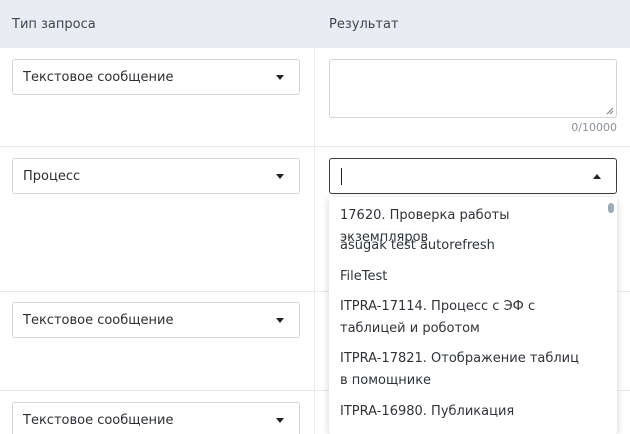 This screenshot has height=434, width=630. Describe the element at coordinates (156, 176) in the screenshot. I see `request-type-select: Процесс` at that location.